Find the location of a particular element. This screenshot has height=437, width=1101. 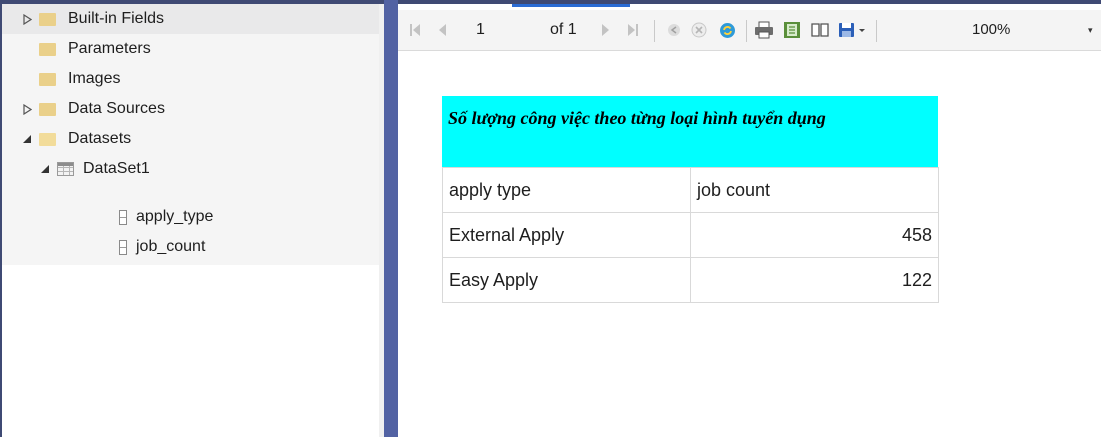

table-row: Easy Apply 122 is located at coordinates (690, 280).